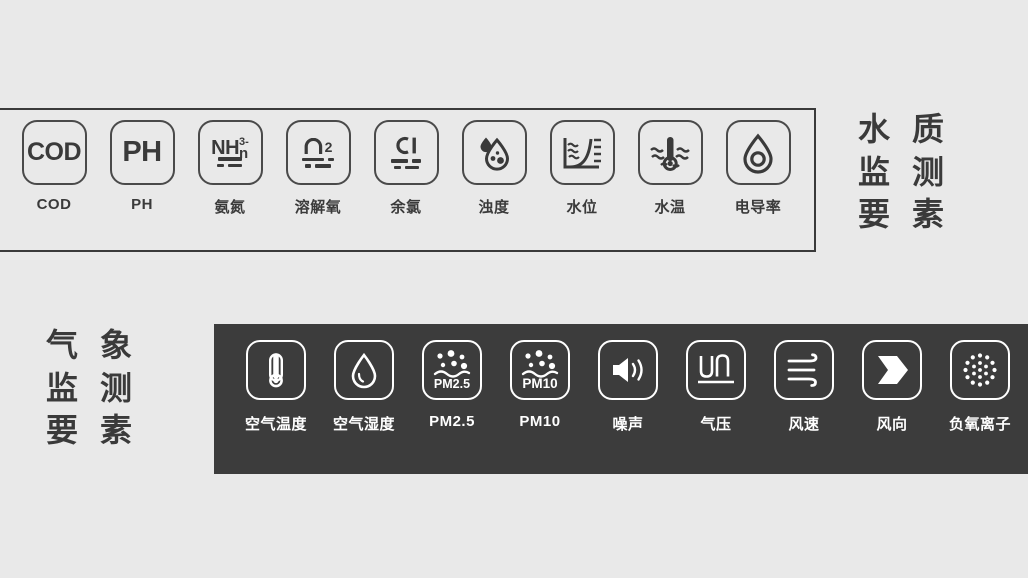 Image resolution: width=1028 pixels, height=578 pixels. What do you see at coordinates (452, 370) in the screenshot?
I see `pm25-particles-icon: PM2.5` at bounding box center [452, 370].